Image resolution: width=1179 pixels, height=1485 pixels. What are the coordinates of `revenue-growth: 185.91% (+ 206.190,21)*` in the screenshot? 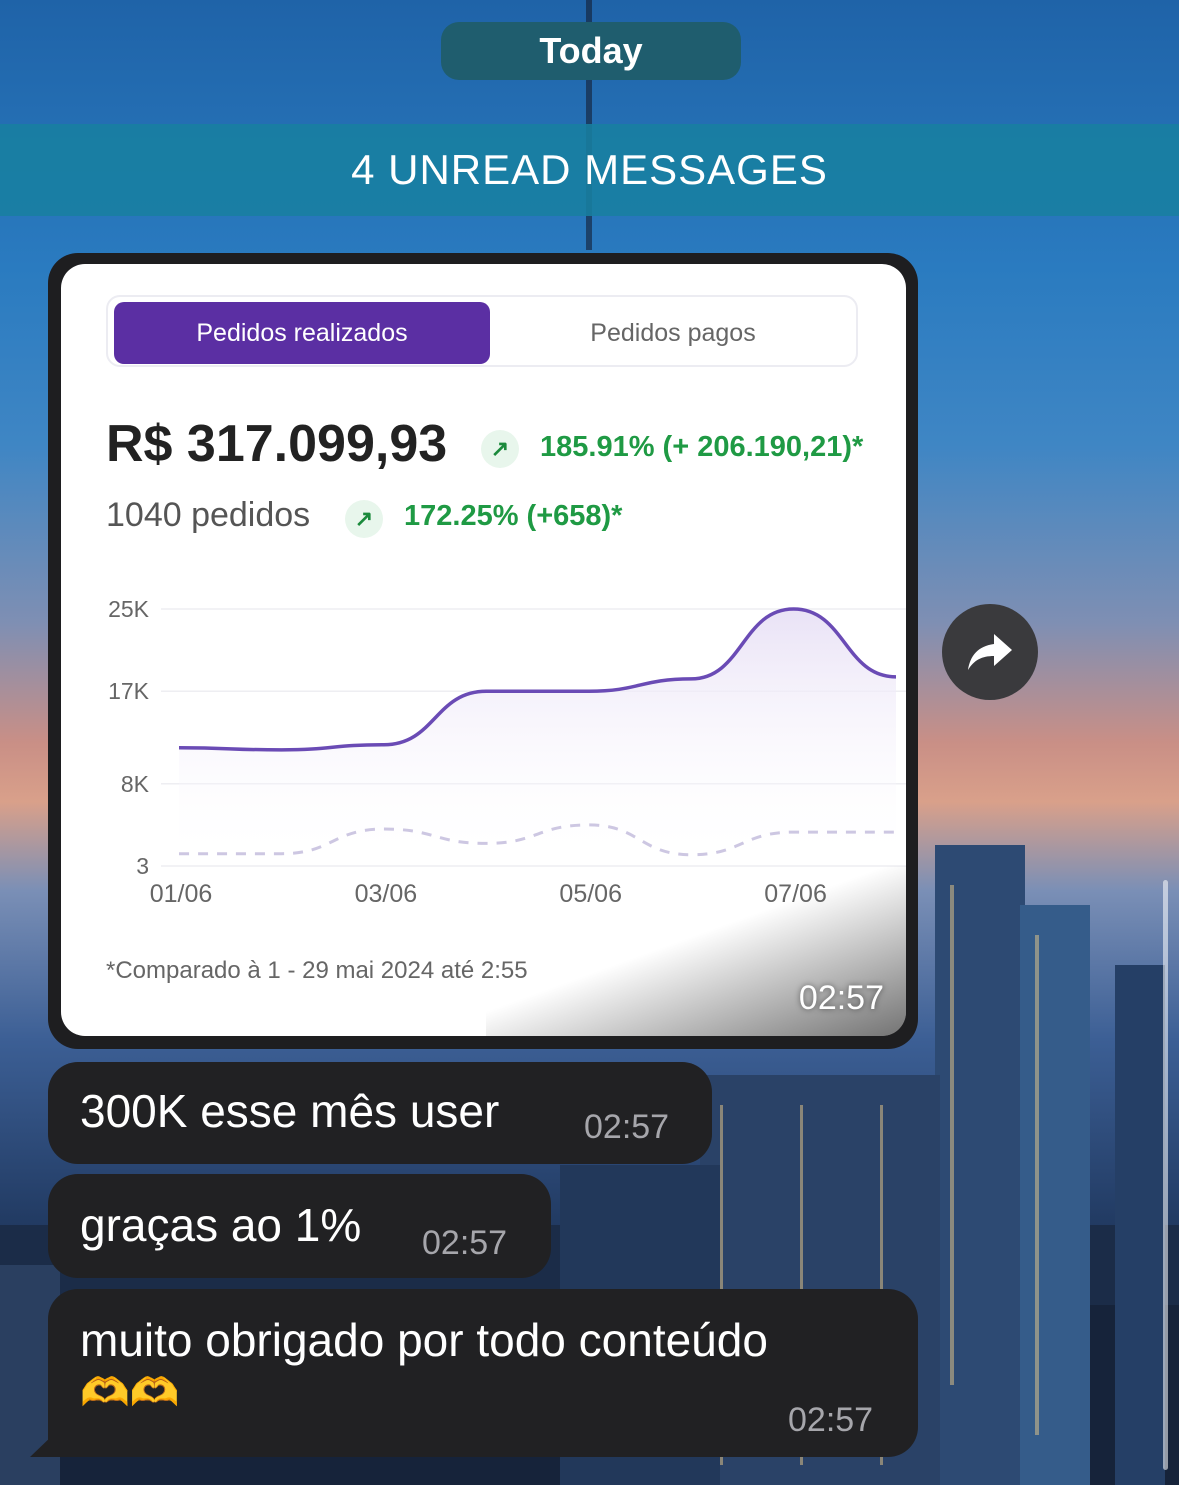 It's located at (702, 447).